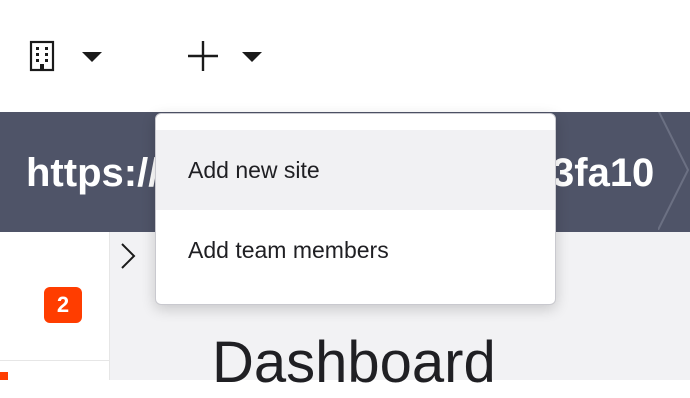  I want to click on page-title: Dashboard, so click(354, 362).